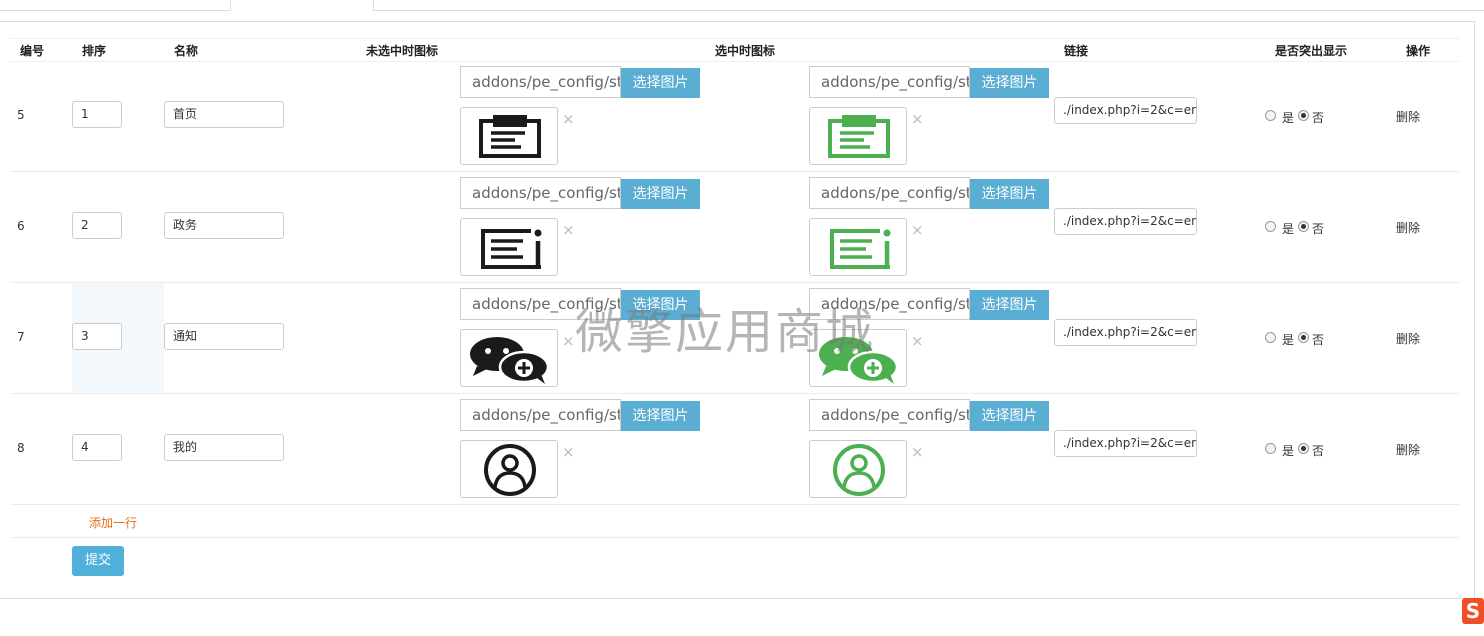 The image size is (1484, 636). I want to click on header-name: 名称, so click(186, 51).